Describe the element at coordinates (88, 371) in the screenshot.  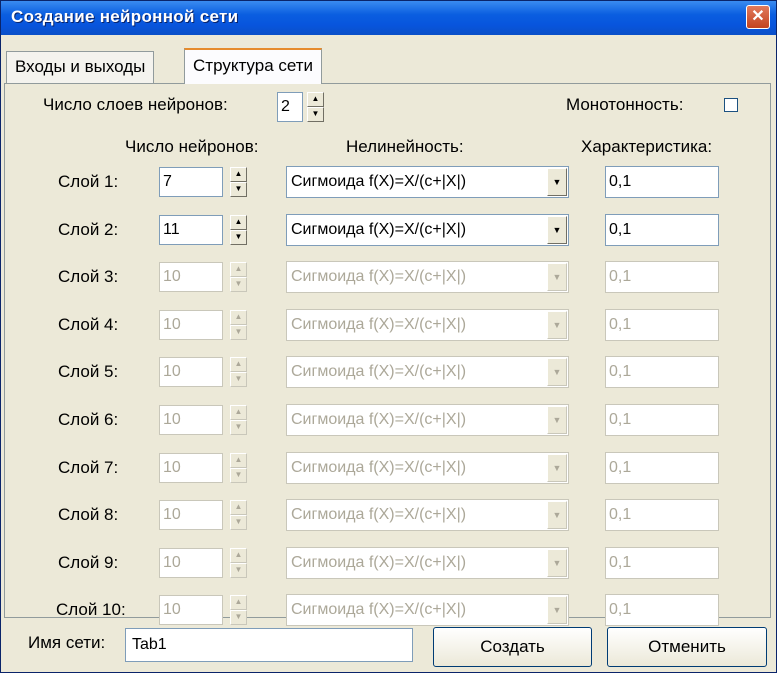
I see `layer-label: Слой 5:` at that location.